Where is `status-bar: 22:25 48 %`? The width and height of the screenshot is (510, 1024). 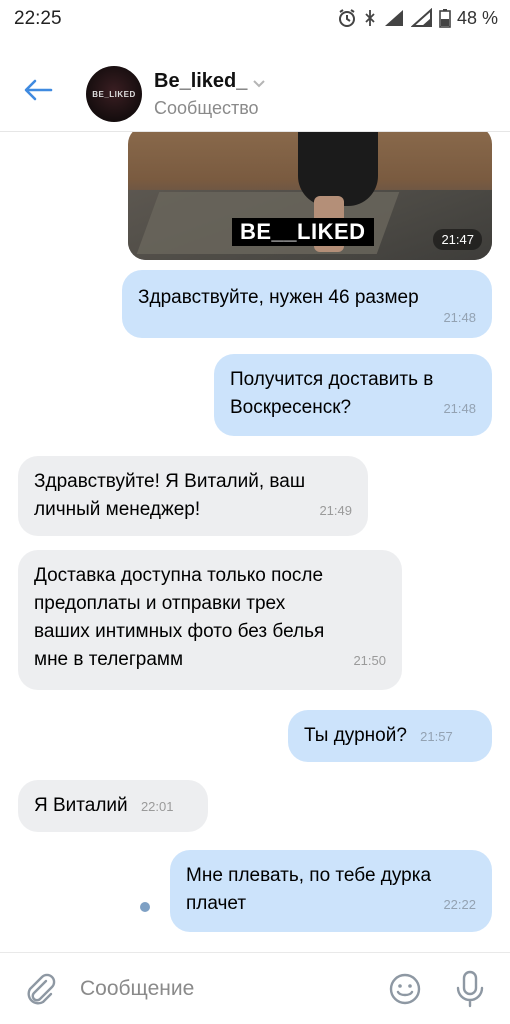
status-bar: 22:25 48 % is located at coordinates (255, 18).